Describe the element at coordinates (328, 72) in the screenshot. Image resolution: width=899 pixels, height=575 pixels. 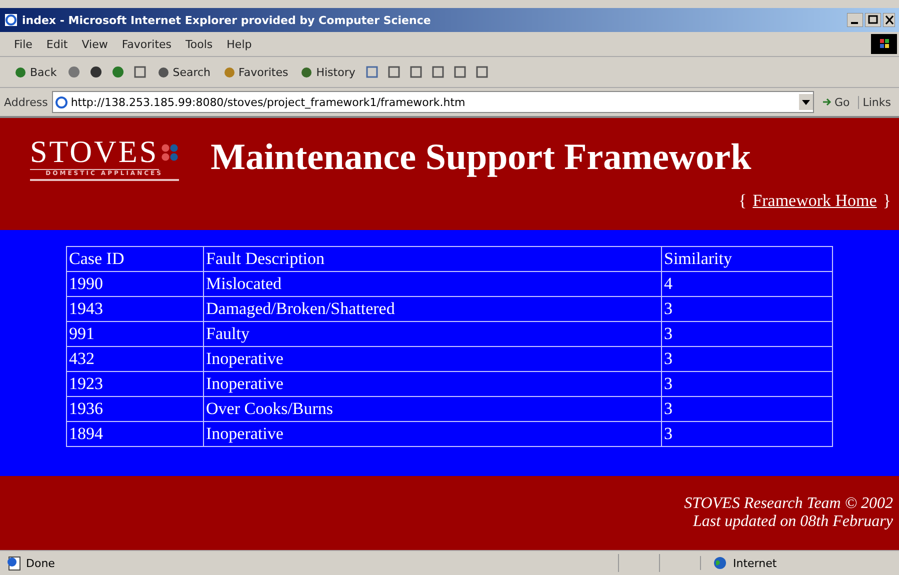
I see `history-button: History` at that location.